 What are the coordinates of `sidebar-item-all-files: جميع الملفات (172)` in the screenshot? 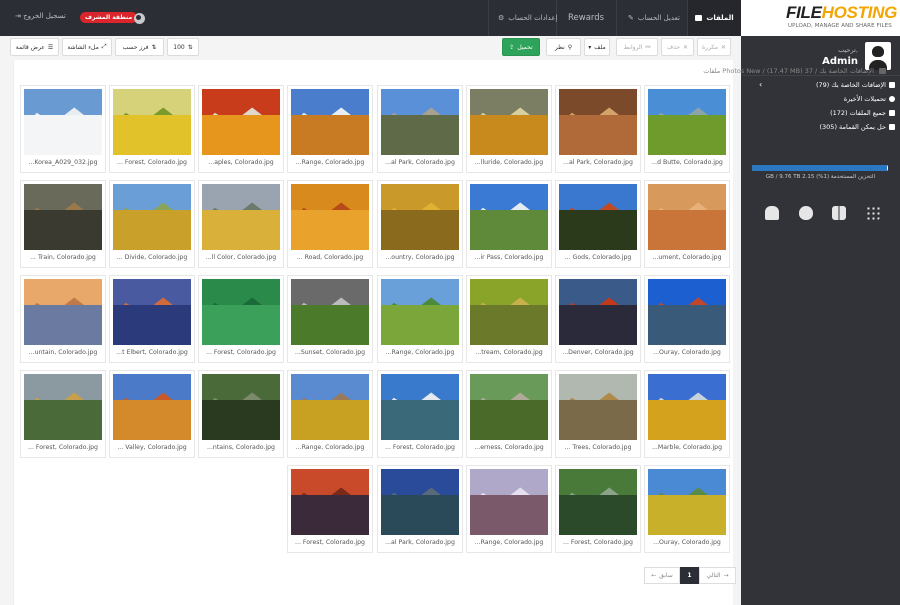 It's located at (820, 113).